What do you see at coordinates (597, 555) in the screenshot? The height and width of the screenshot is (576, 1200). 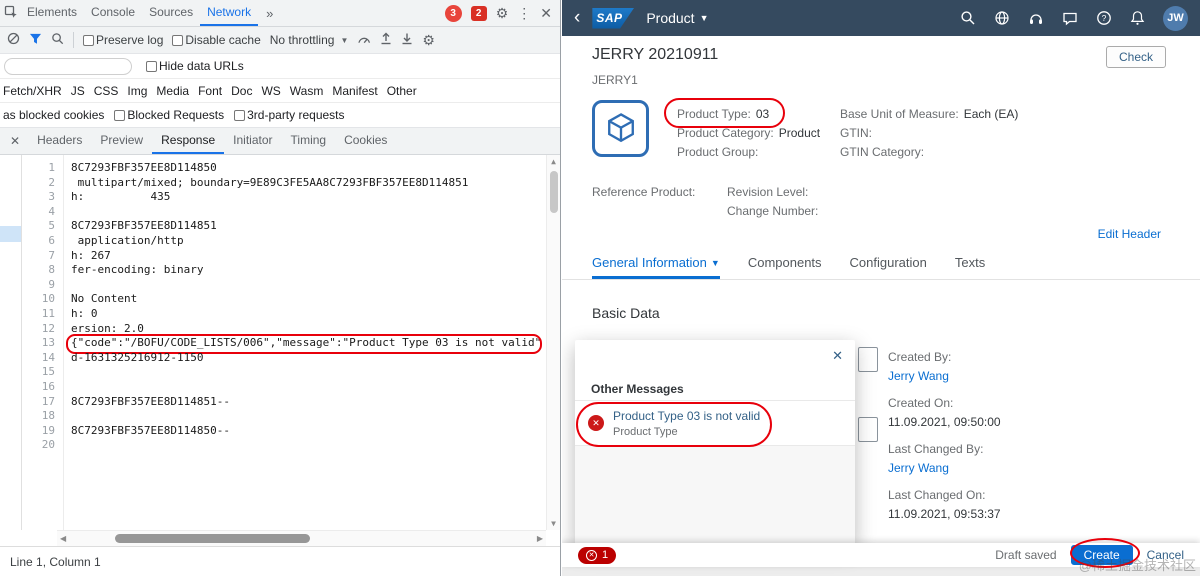 I see `messages-button: ✕ 1` at bounding box center [597, 555].